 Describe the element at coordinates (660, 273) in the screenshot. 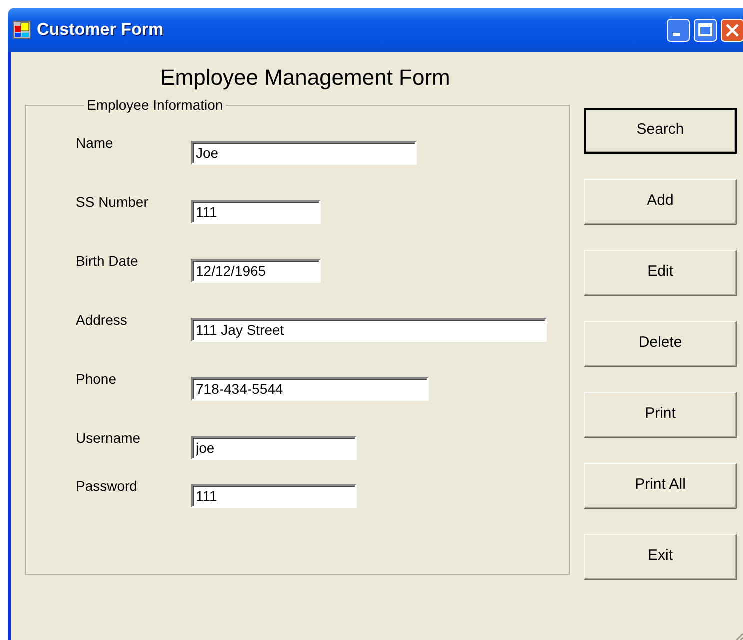

I see `action-button: Edit` at that location.